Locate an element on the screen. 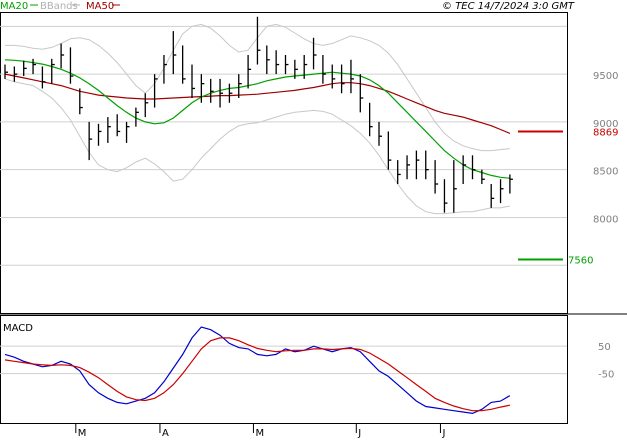  macd-title: MACD is located at coordinates (18, 328).